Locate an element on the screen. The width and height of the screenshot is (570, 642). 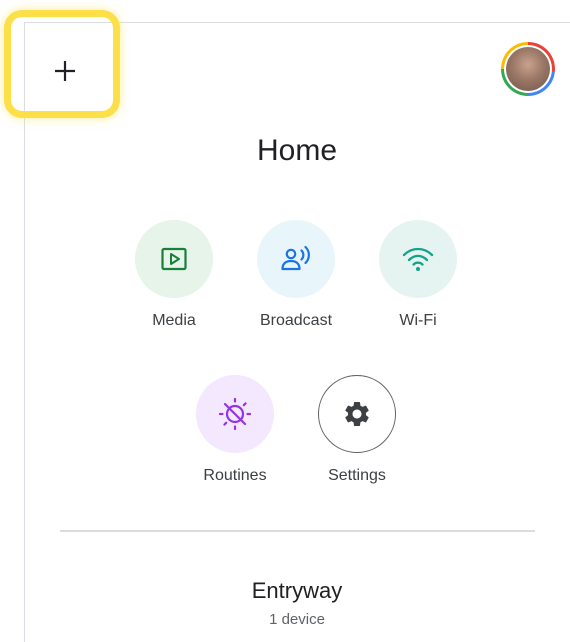
plus-icon is located at coordinates (65, 71).